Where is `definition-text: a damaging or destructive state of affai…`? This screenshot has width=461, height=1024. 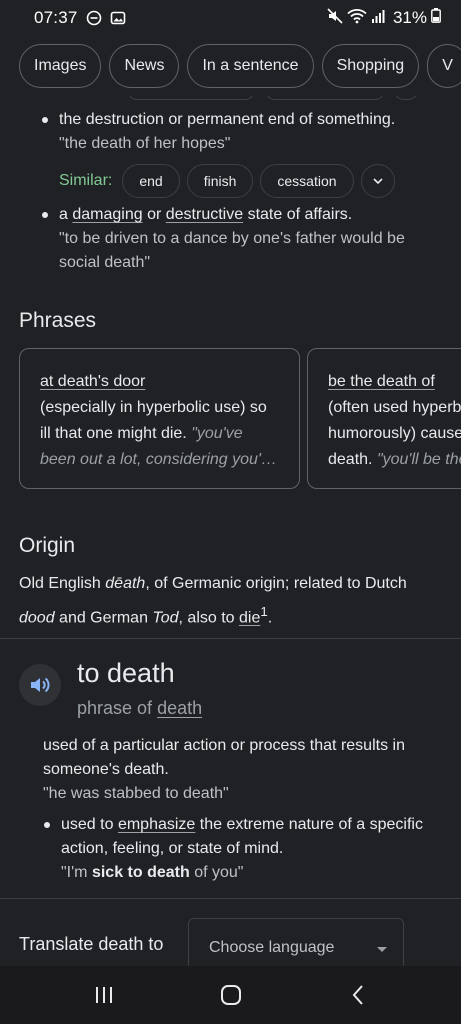 definition-text: a damaging or destructive state of affai… is located at coordinates (206, 214).